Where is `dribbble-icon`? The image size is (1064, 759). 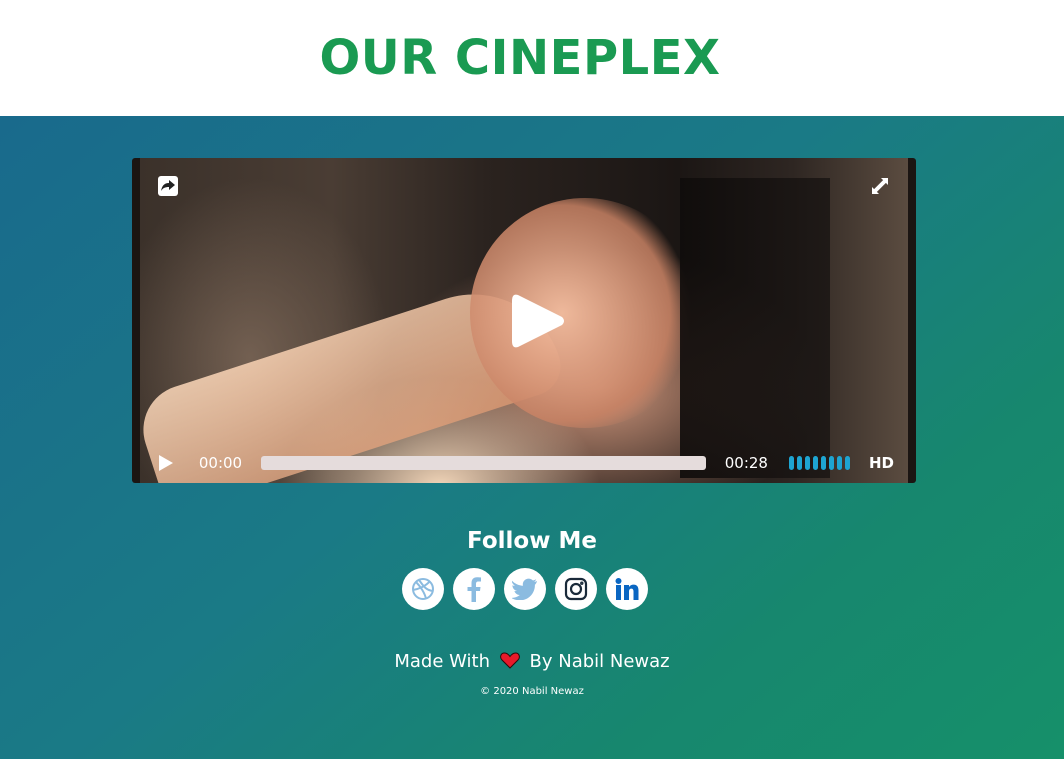
dribbble-icon is located at coordinates (423, 589).